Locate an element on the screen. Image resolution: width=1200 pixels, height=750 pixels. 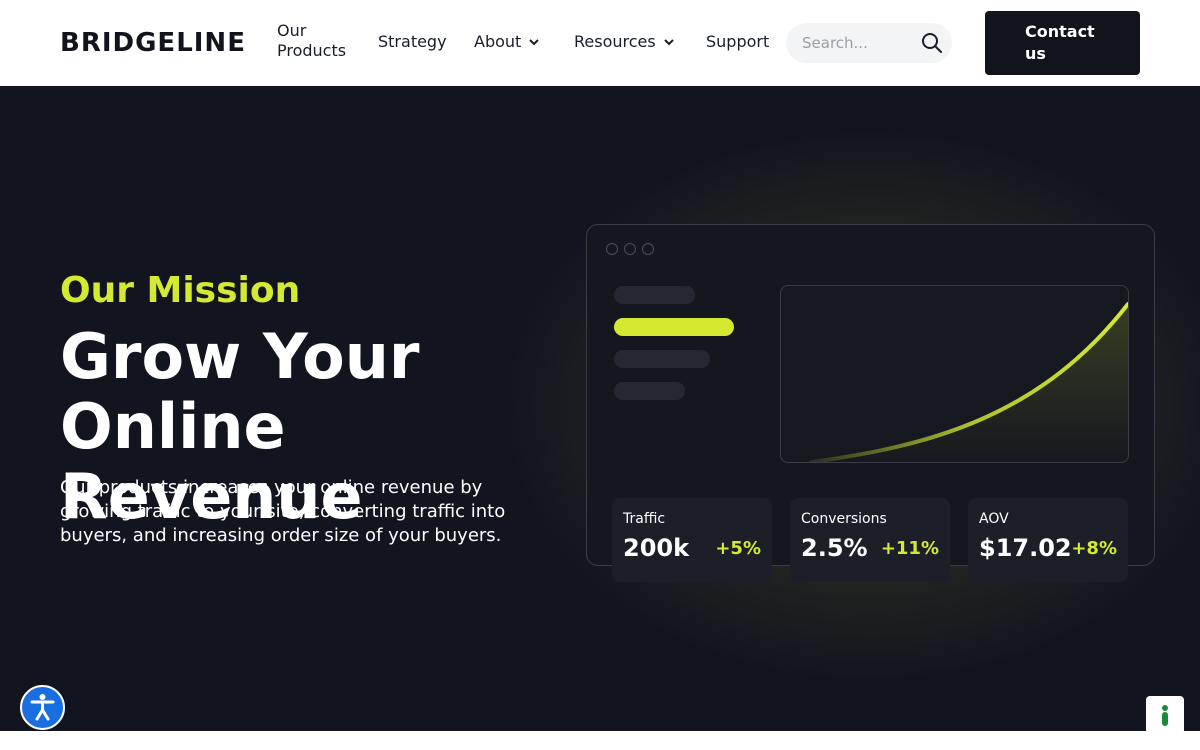
menu-placeholder-bar-active is located at coordinates (674, 327).